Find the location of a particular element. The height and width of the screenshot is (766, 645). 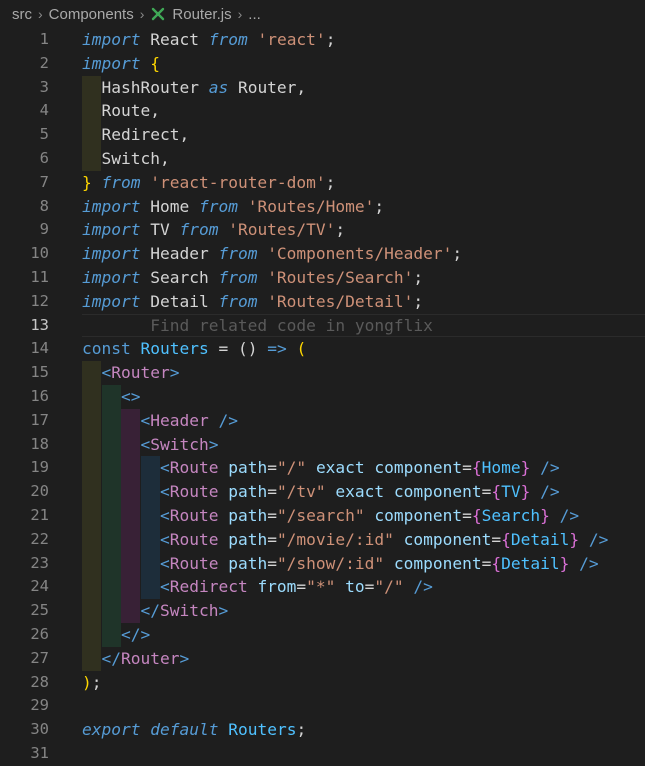

code-line: 7} from 'react-router-dom'; is located at coordinates (322, 183).